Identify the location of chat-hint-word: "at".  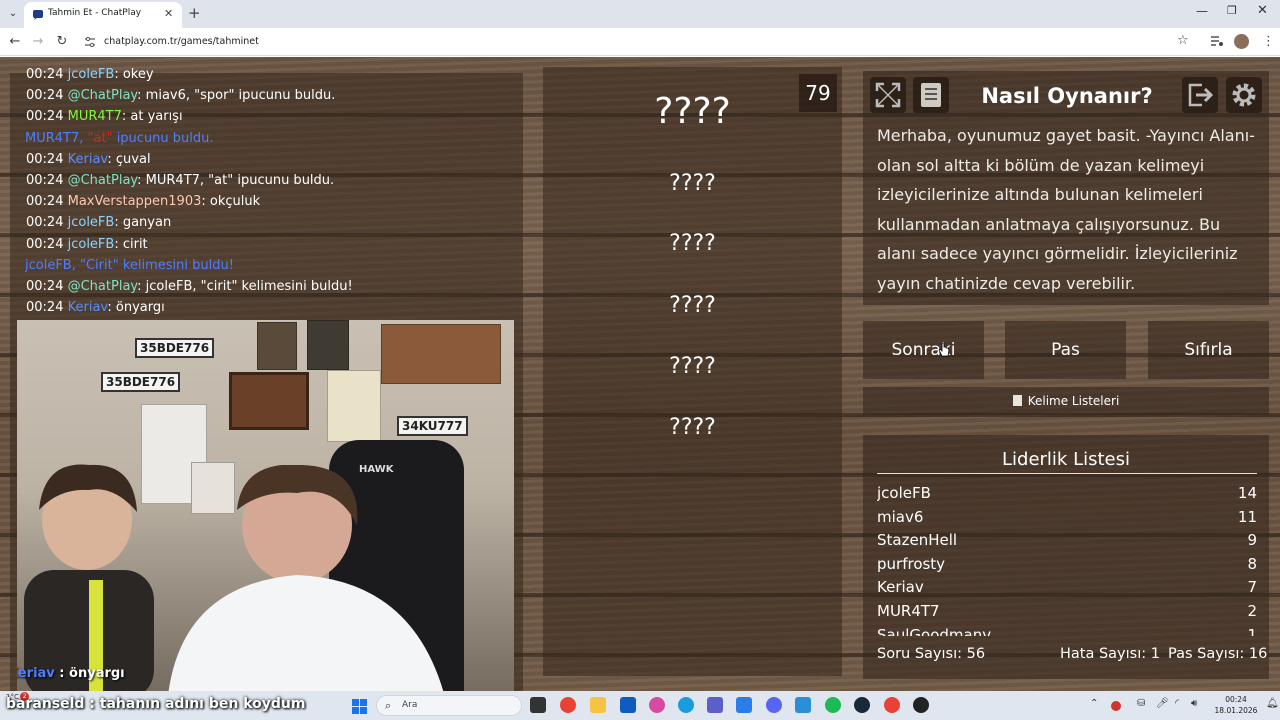
(100, 138).